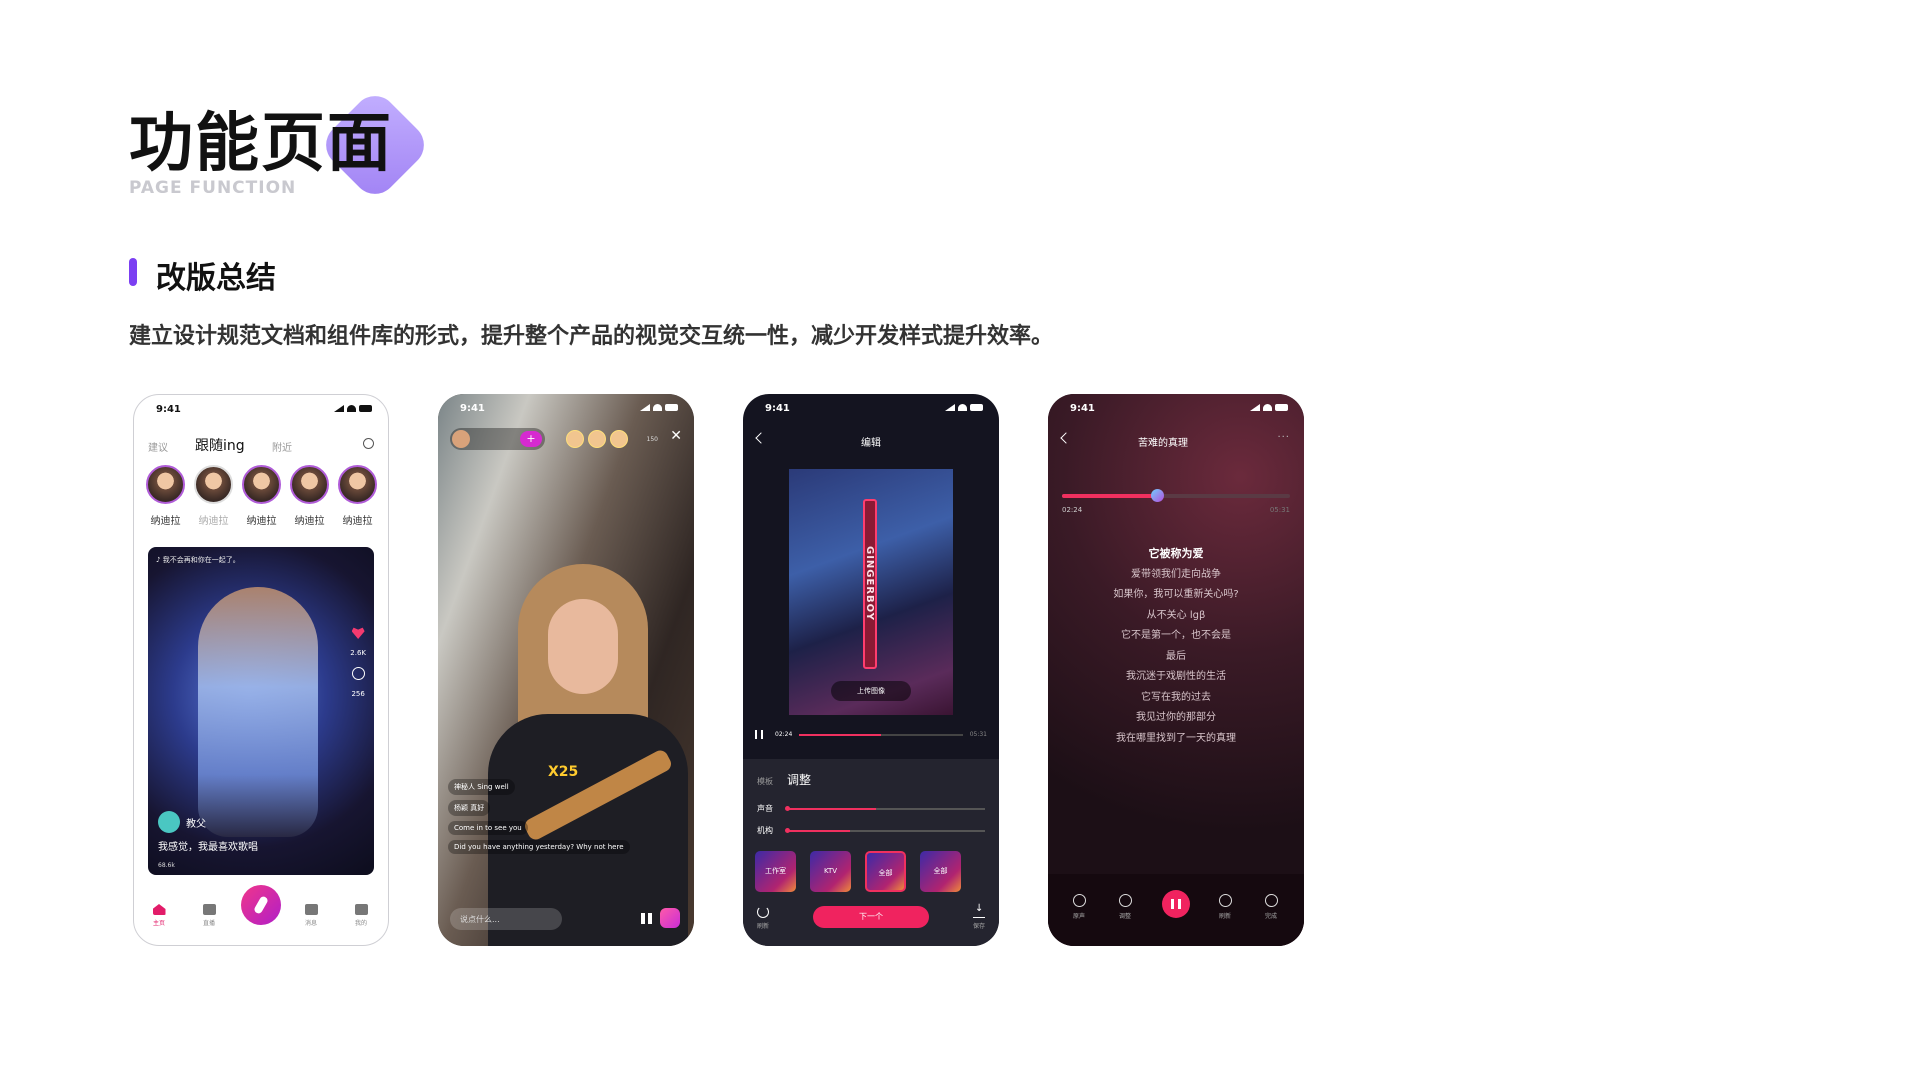 The height and width of the screenshot is (1080, 1920). I want to click on effect-list: 工作室 KTV 全部 全部, so click(858, 871).